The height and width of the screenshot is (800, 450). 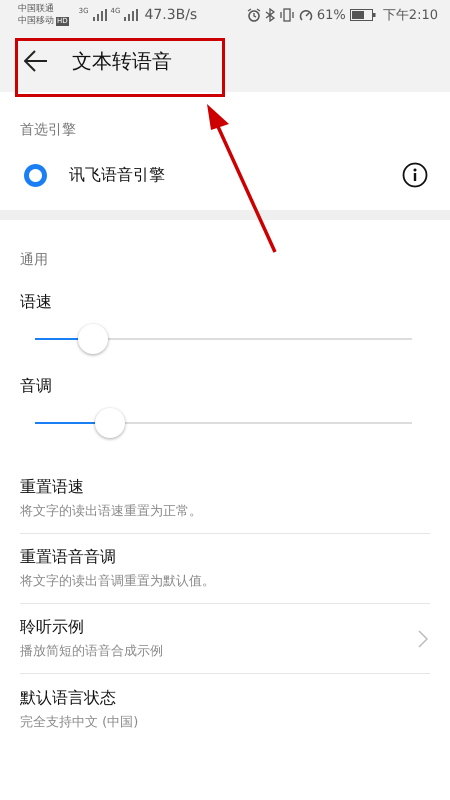 I want to click on carrier-name: 中国移动, so click(x=36, y=21).